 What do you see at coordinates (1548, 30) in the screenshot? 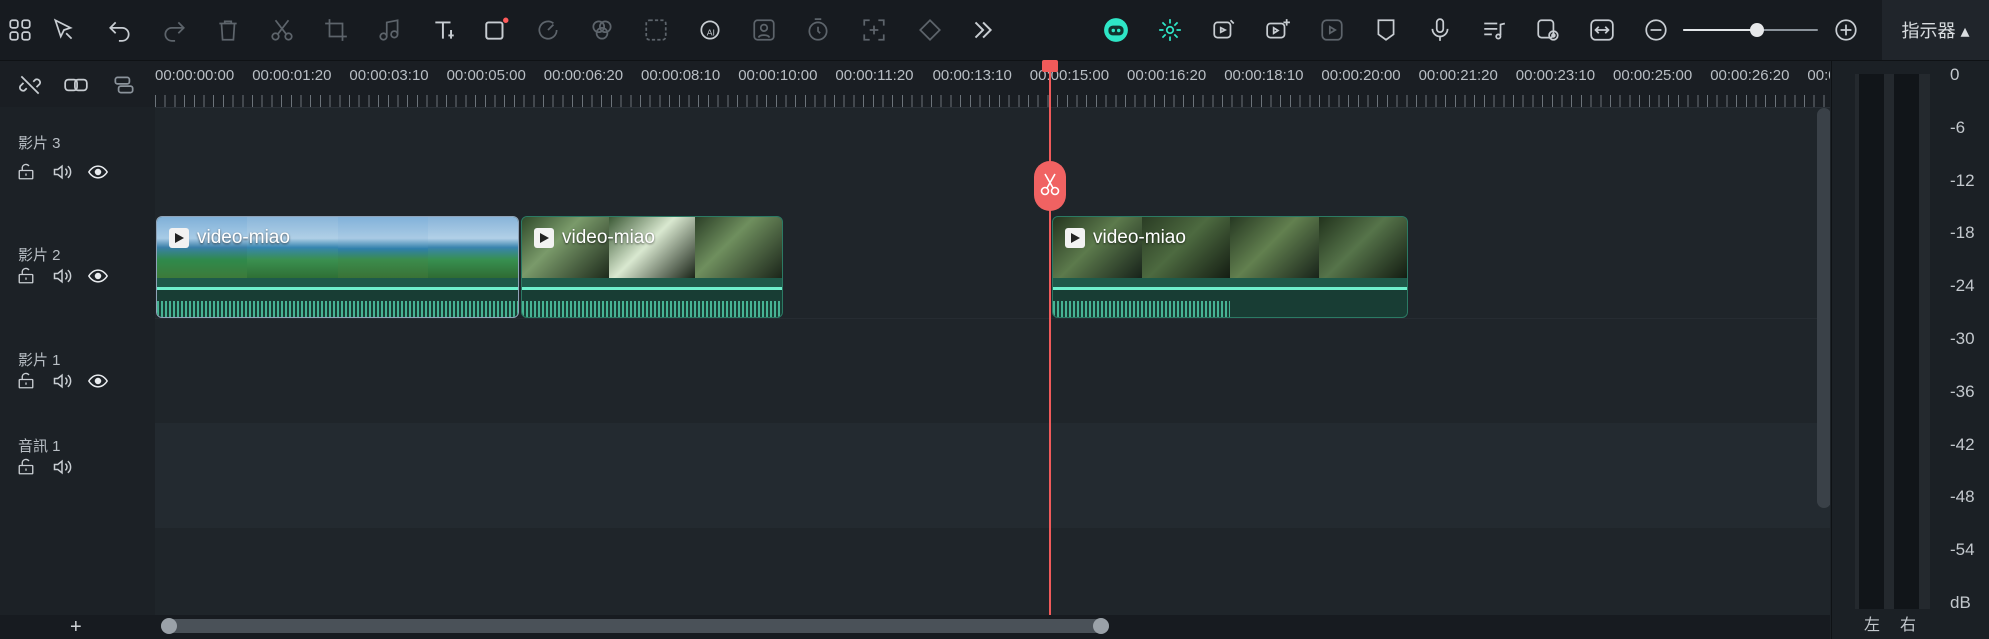
I see `preview-icon` at bounding box center [1548, 30].